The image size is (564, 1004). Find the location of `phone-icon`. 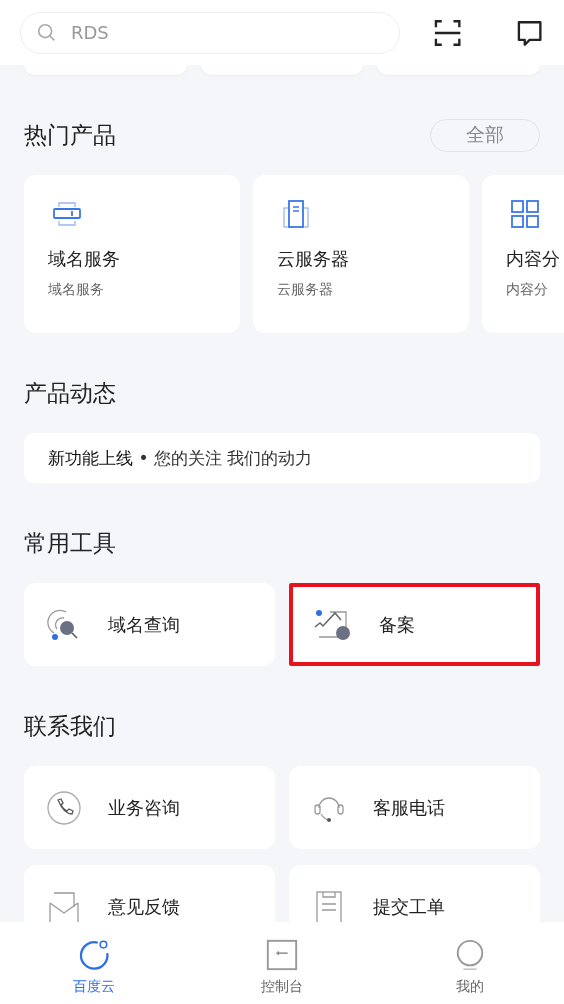

phone-icon is located at coordinates (64, 807).